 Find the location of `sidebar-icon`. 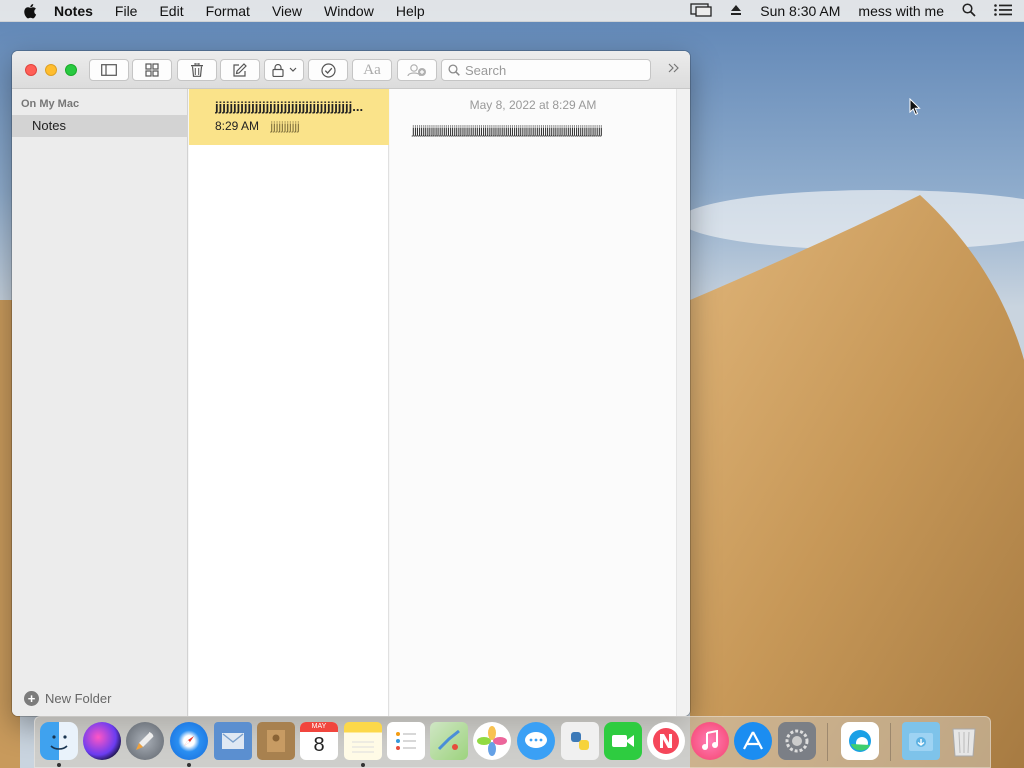

sidebar-icon is located at coordinates (109, 70).